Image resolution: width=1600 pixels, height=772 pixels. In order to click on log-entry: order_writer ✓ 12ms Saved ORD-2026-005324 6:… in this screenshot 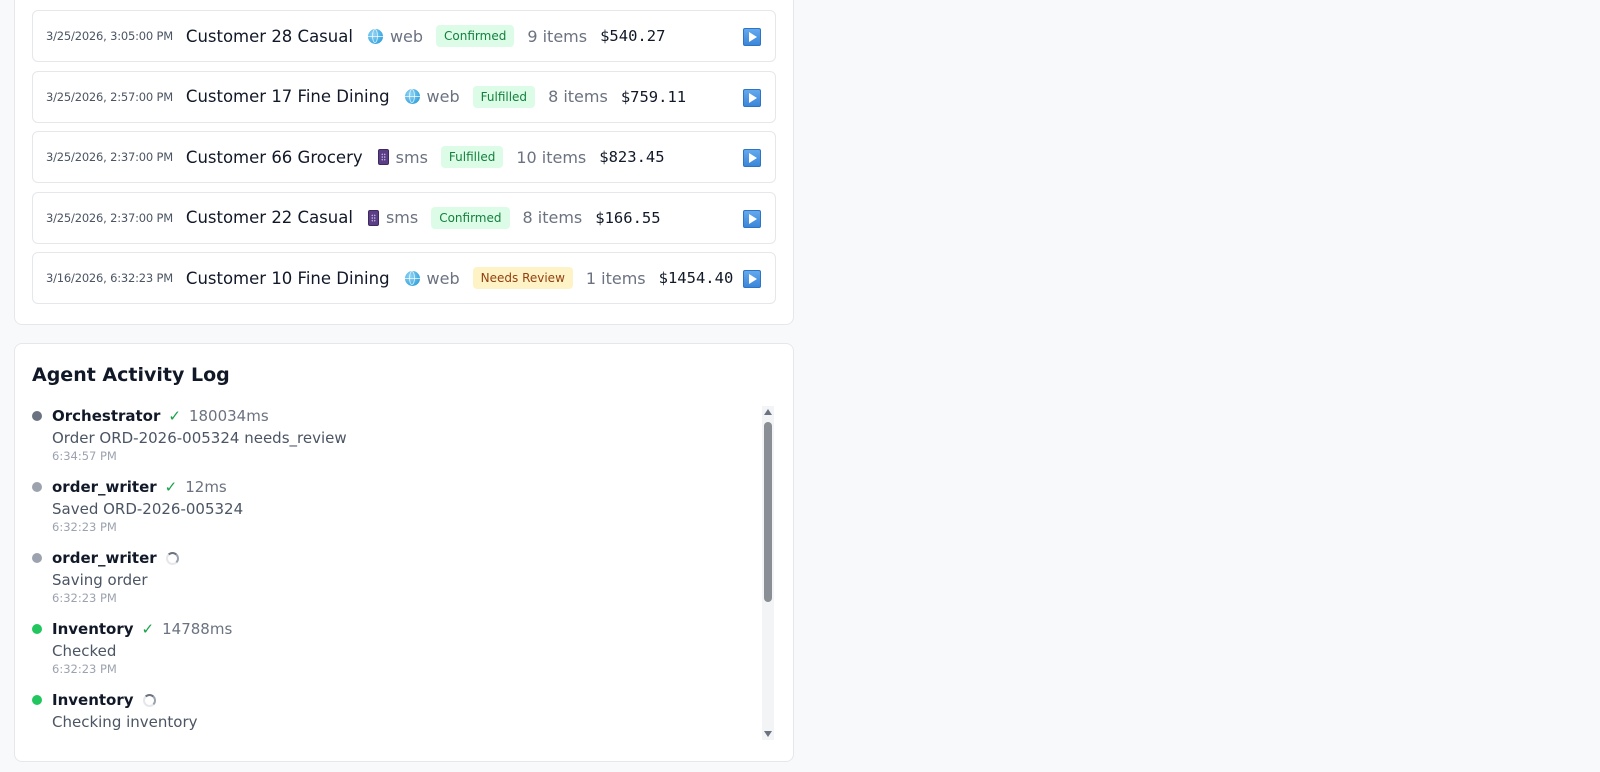, I will do `click(382, 505)`.